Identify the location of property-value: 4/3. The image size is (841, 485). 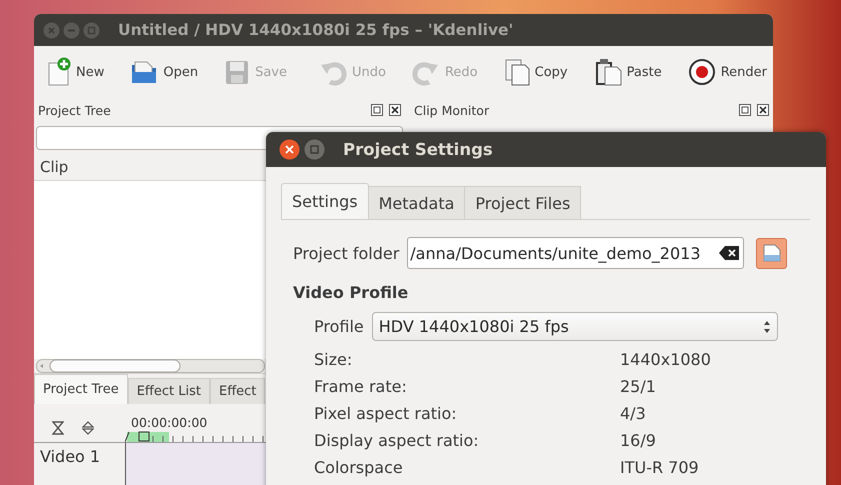
(633, 413).